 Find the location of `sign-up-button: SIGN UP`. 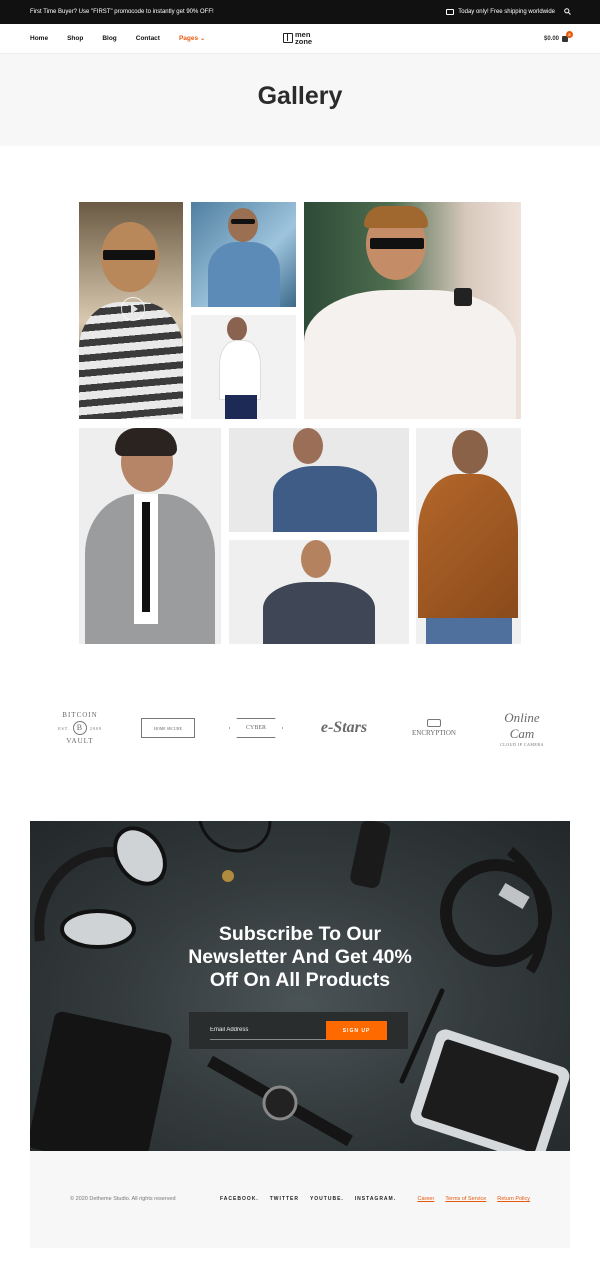

sign-up-button: SIGN UP is located at coordinates (356, 1030).